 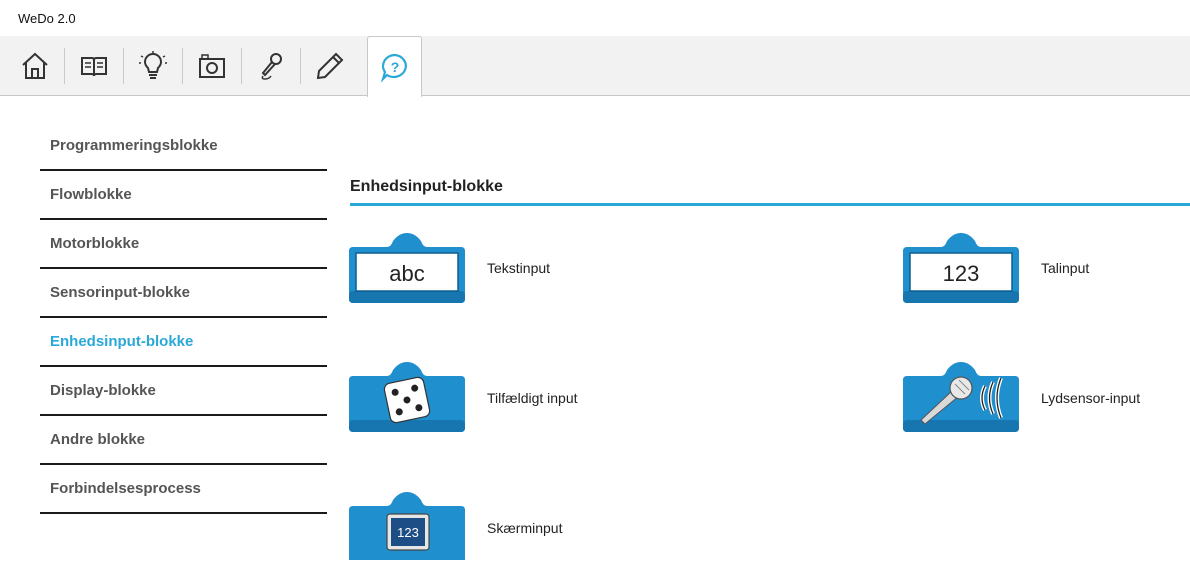 I want to click on title-bar: WeDo 2.0, so click(x=595, y=18).